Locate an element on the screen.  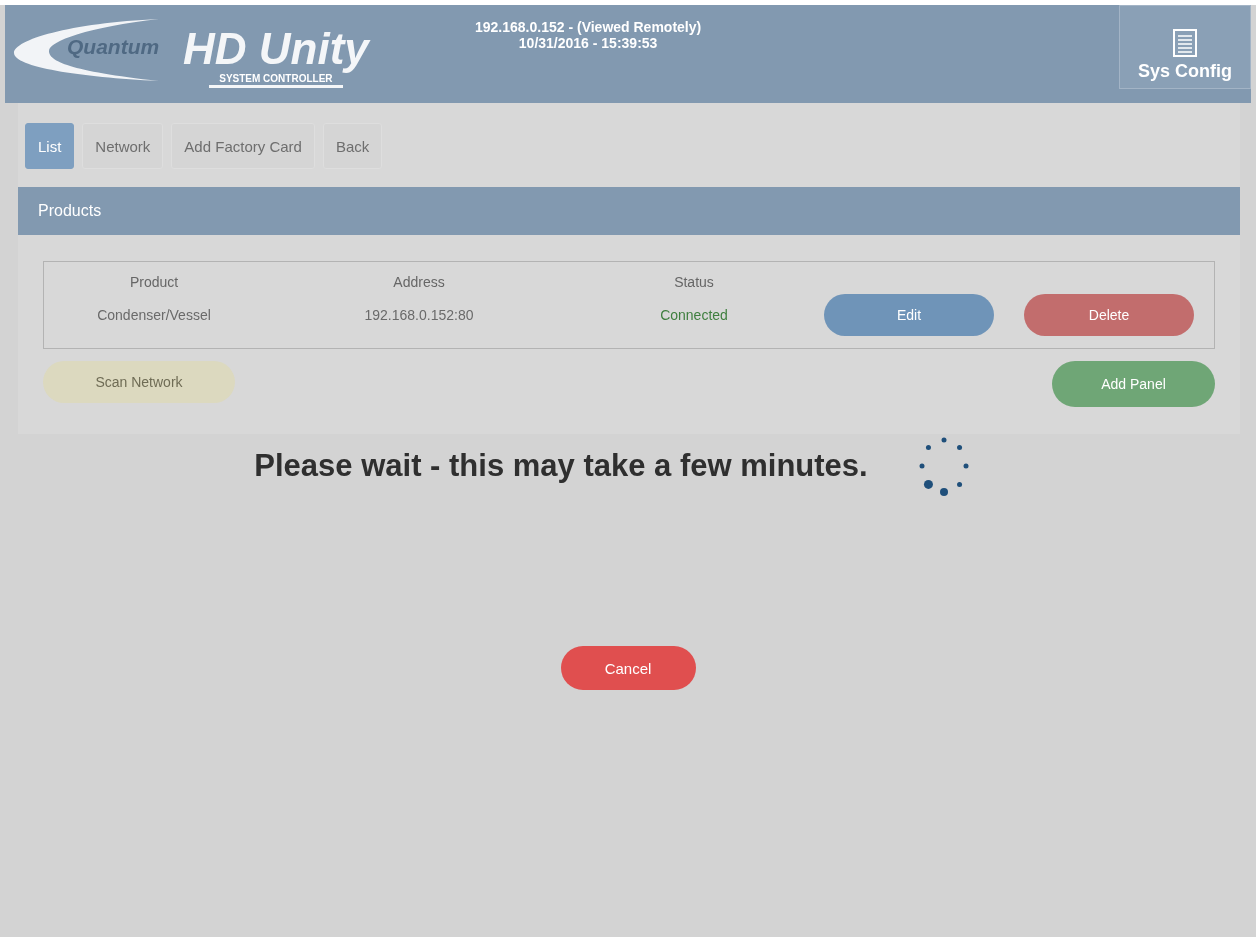
status-text: Connected is located at coordinates (694, 315).